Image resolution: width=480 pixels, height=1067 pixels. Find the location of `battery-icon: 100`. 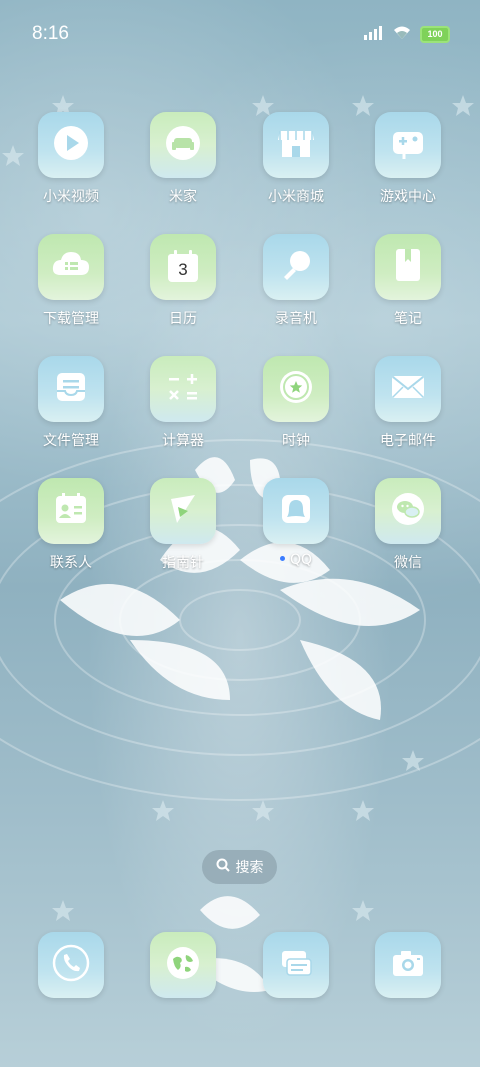

battery-icon: 100 is located at coordinates (435, 34).